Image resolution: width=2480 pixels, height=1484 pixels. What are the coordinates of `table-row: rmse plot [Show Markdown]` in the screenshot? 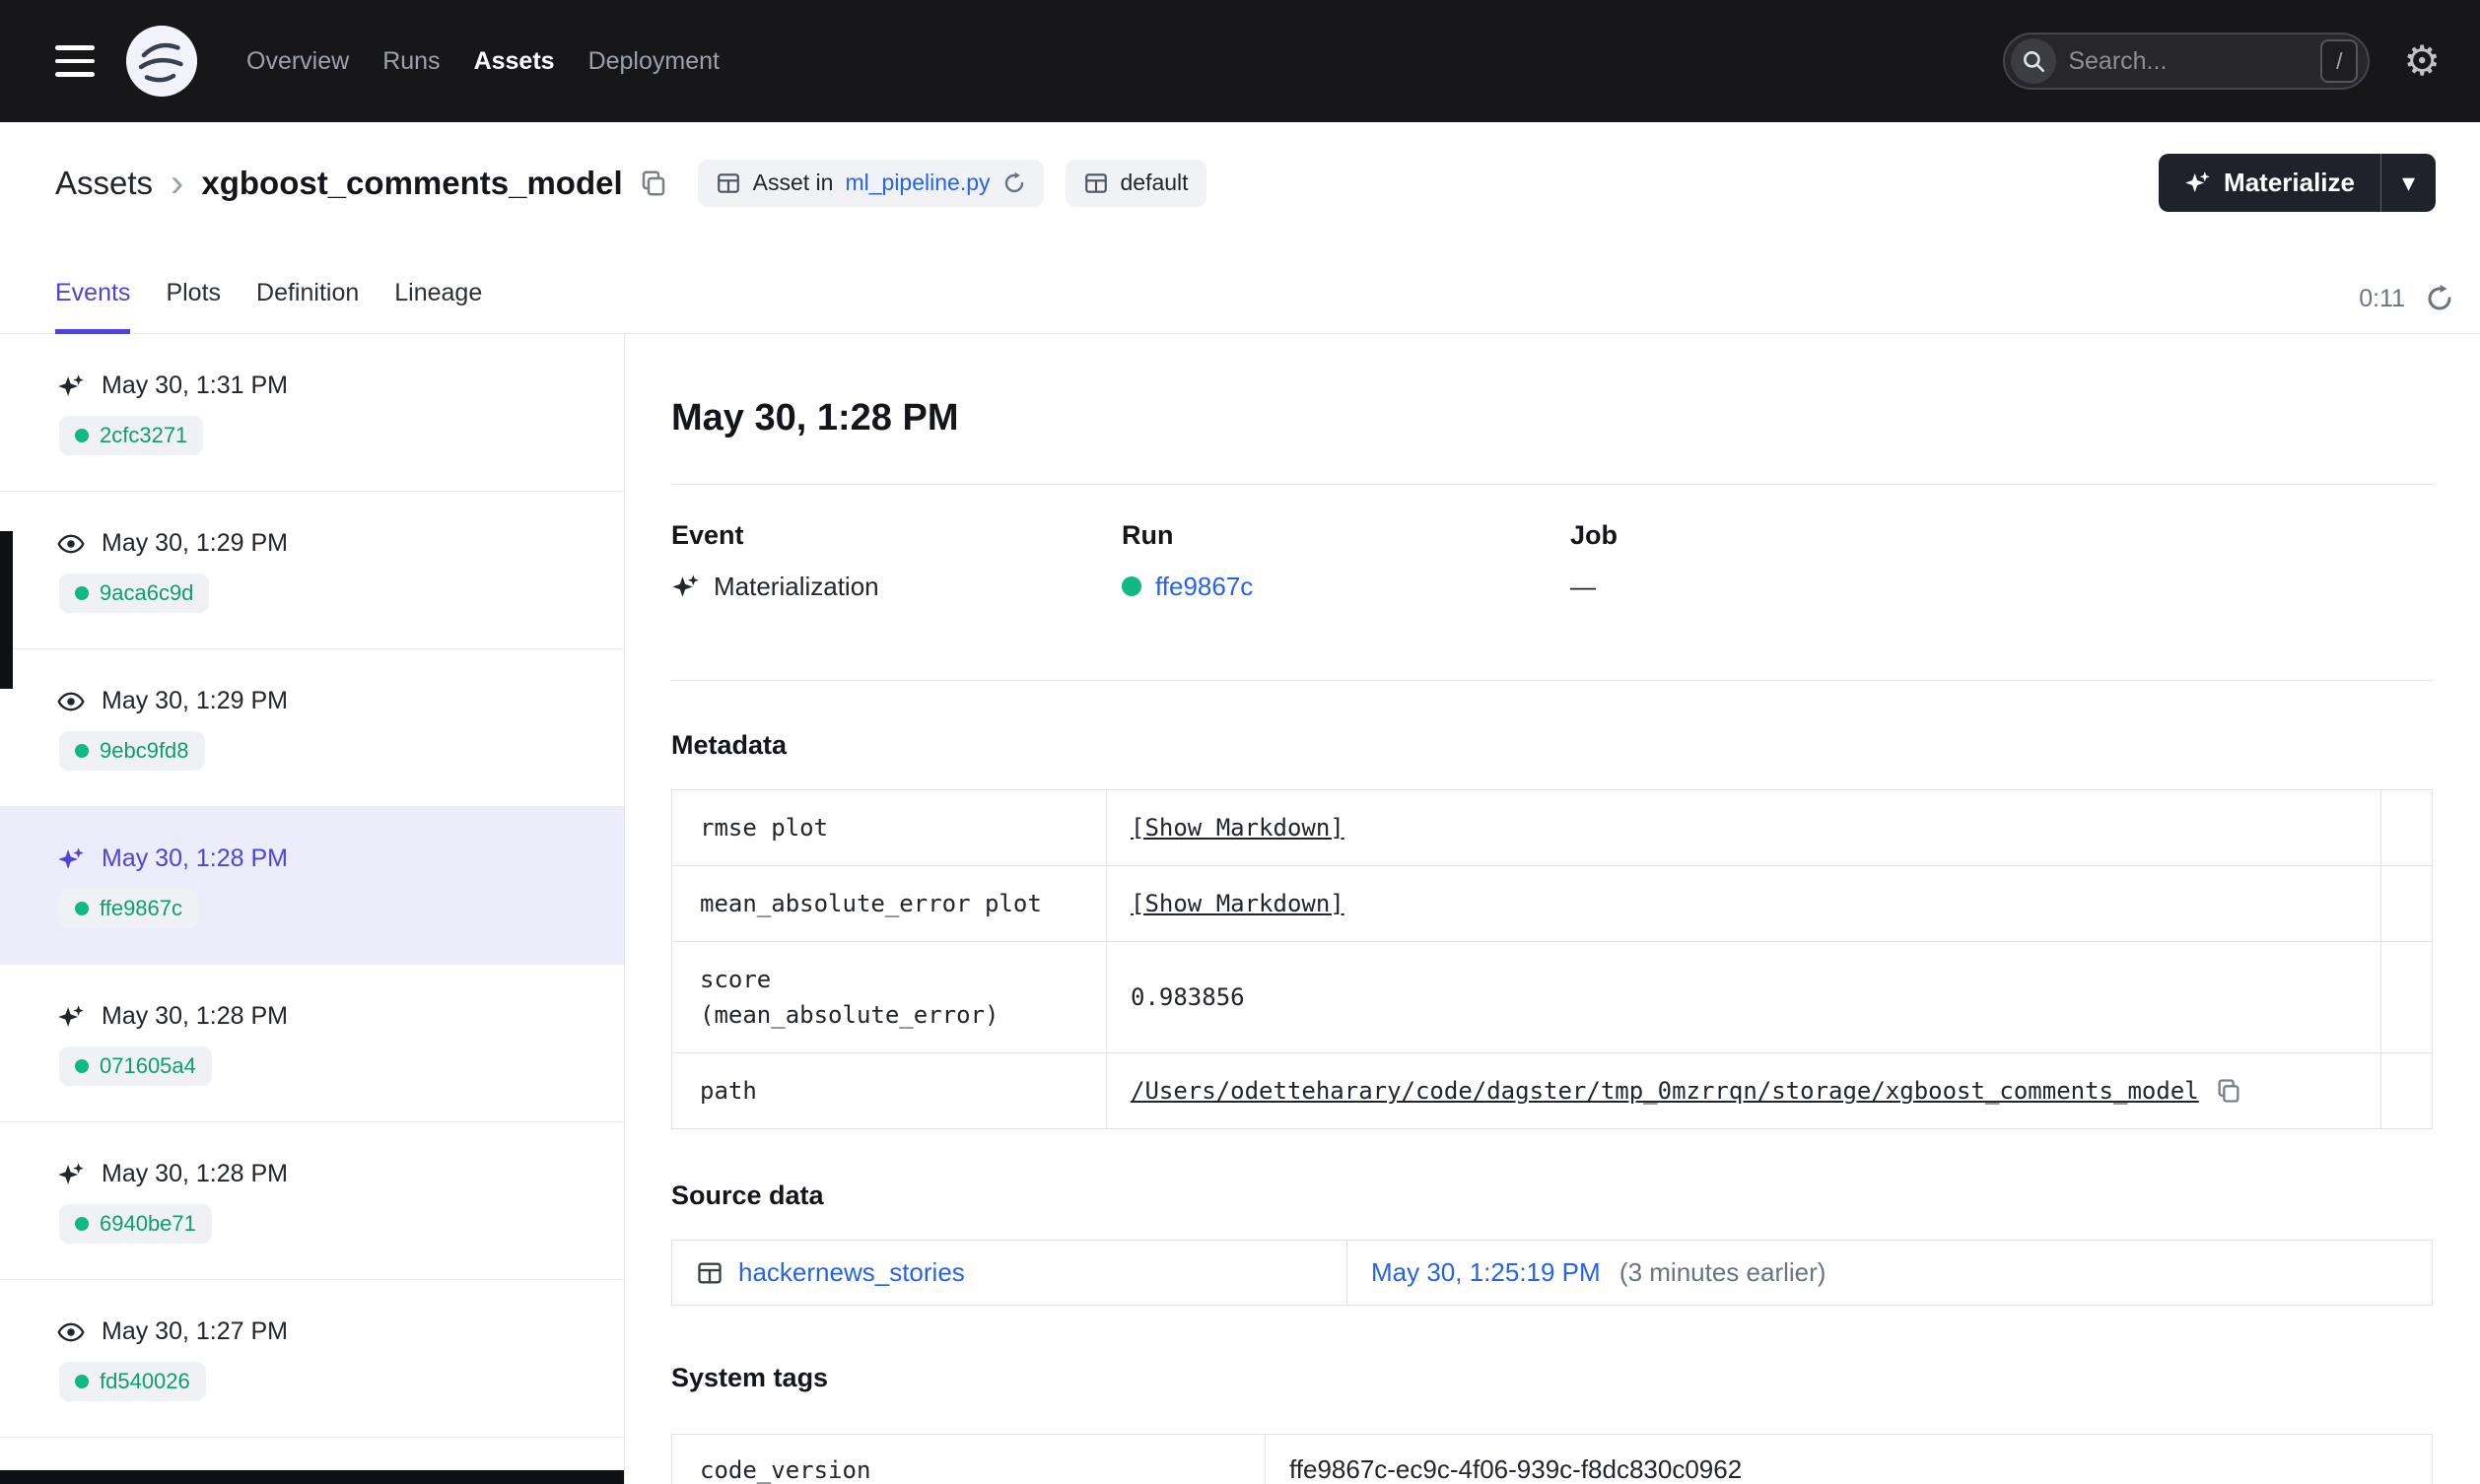 It's located at (1552, 827).